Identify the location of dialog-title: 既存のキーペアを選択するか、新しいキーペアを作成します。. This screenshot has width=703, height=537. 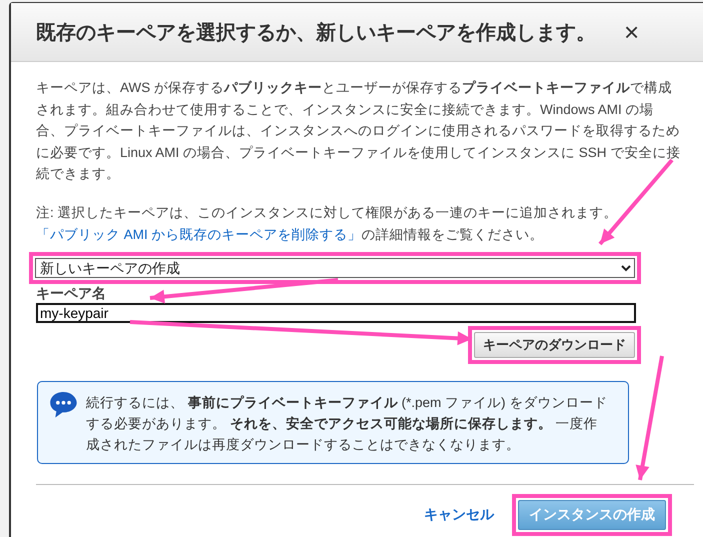
(316, 33).